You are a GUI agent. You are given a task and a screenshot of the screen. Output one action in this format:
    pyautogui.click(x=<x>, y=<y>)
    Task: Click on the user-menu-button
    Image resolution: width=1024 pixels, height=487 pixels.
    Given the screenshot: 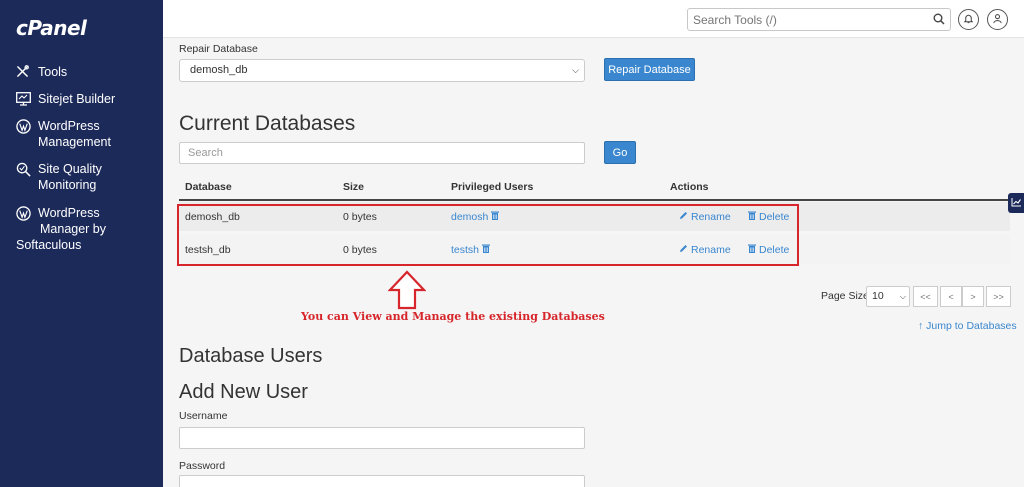 What is the action you would take?
    pyautogui.click(x=997, y=19)
    